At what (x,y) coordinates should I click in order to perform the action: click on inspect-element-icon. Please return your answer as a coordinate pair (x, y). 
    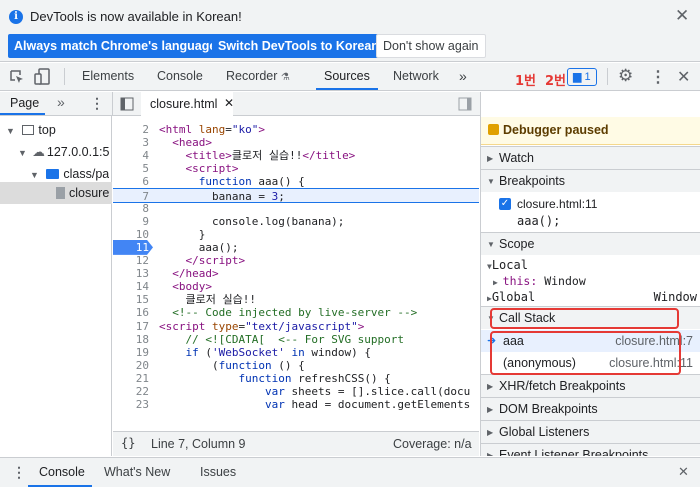
    Looking at the image, I should click on (17, 77).